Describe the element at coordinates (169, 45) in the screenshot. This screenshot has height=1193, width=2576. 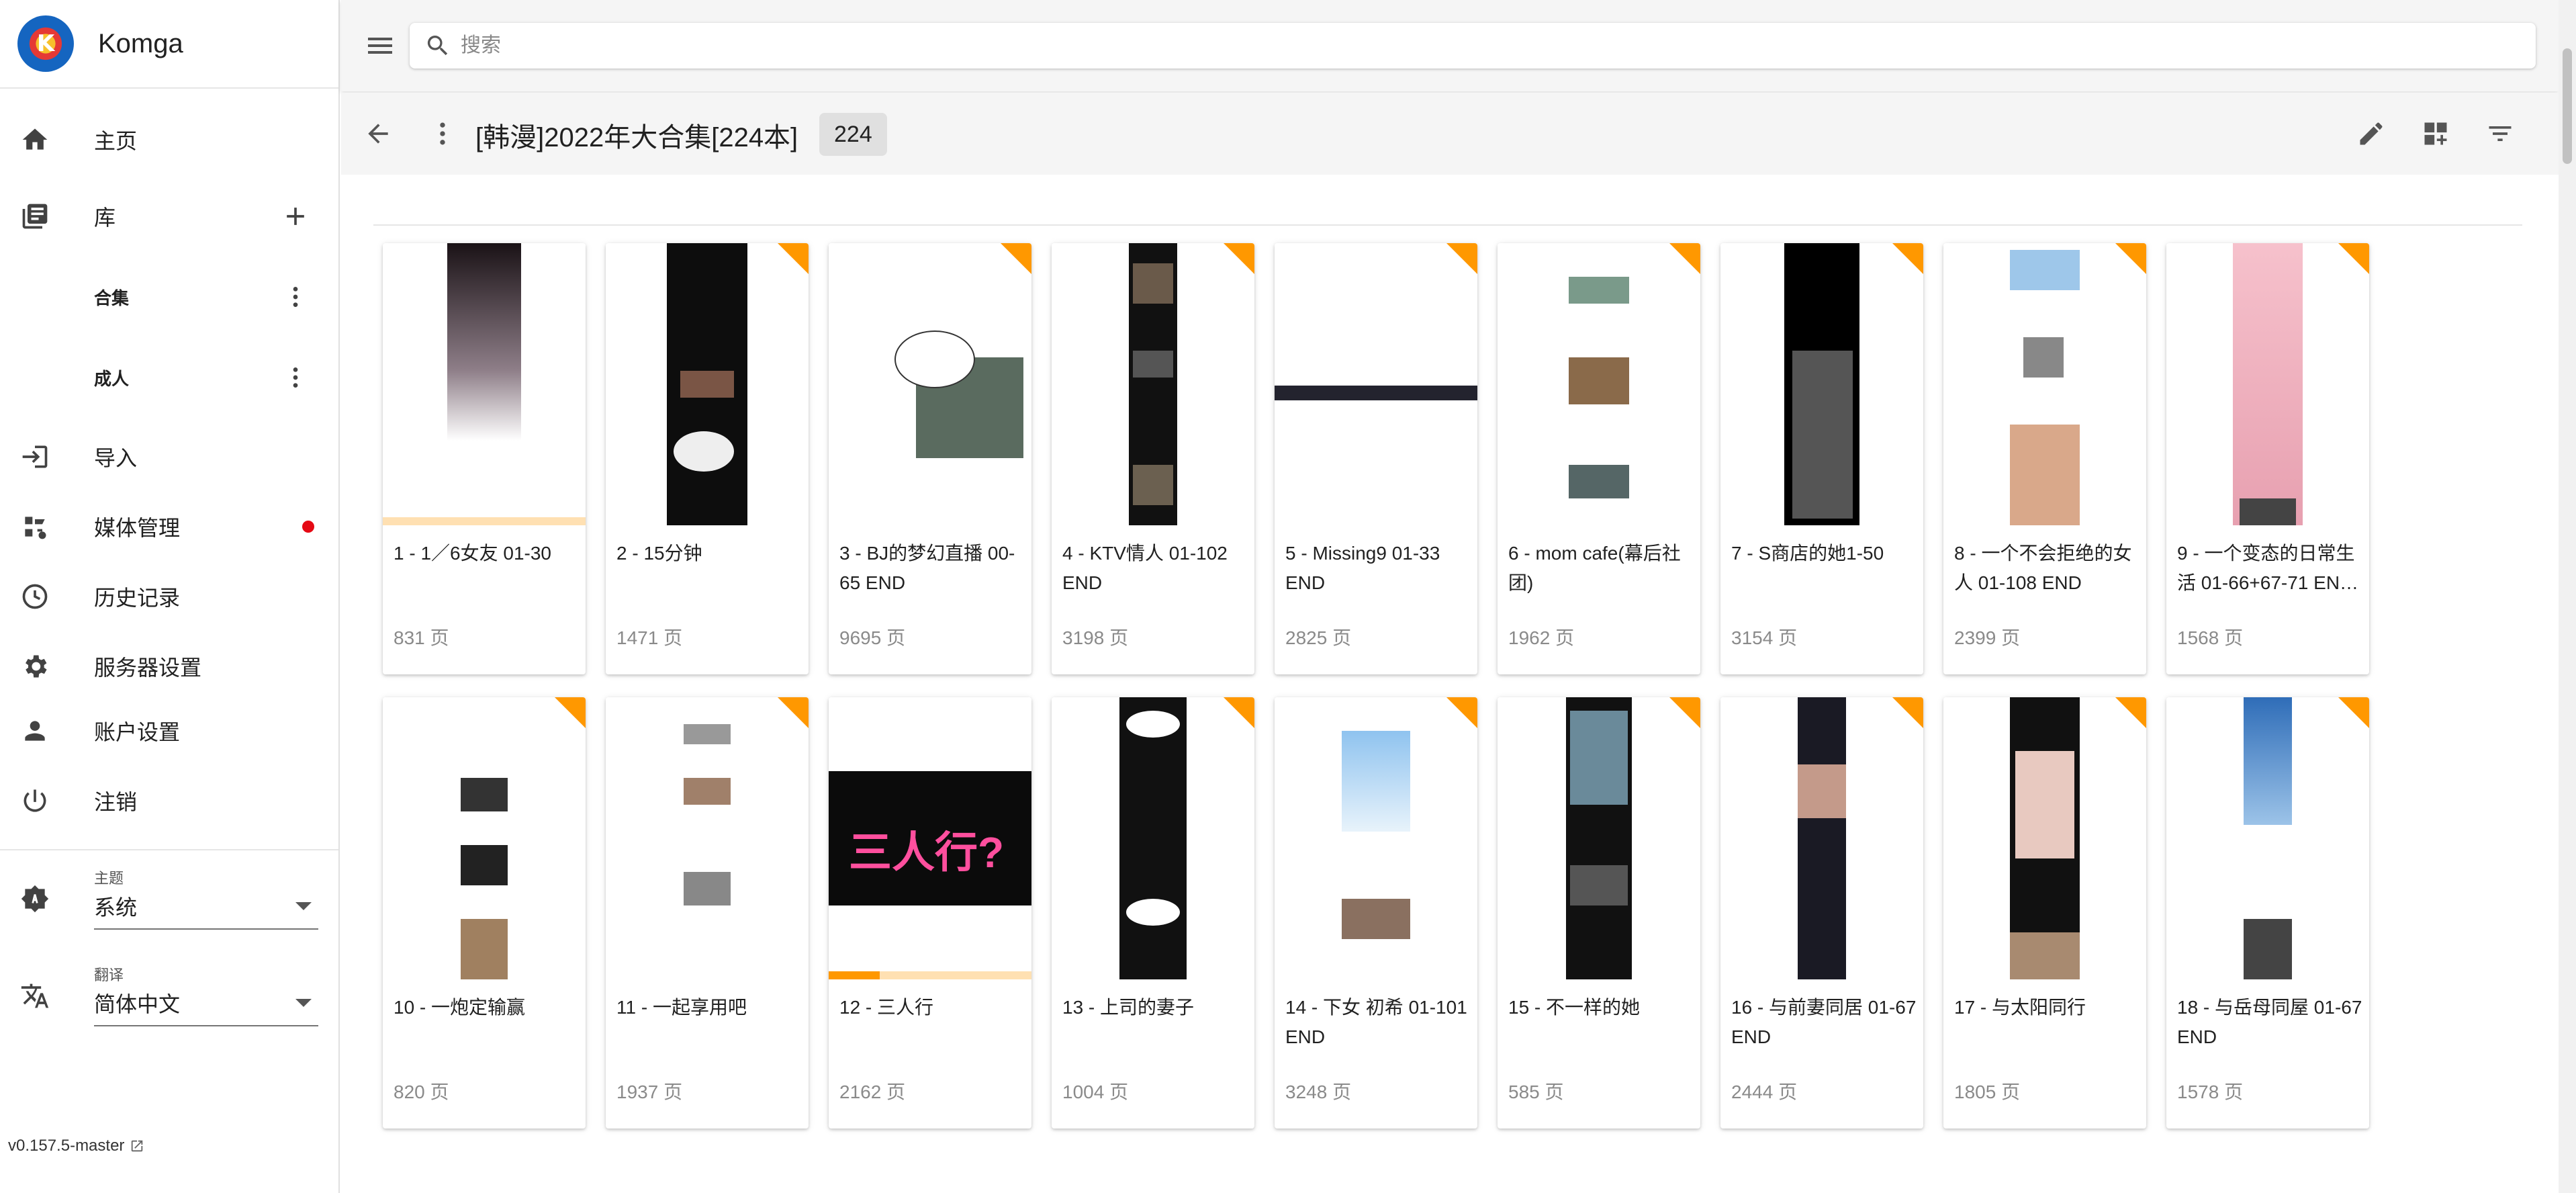
I see `brand-header: K Komga` at that location.